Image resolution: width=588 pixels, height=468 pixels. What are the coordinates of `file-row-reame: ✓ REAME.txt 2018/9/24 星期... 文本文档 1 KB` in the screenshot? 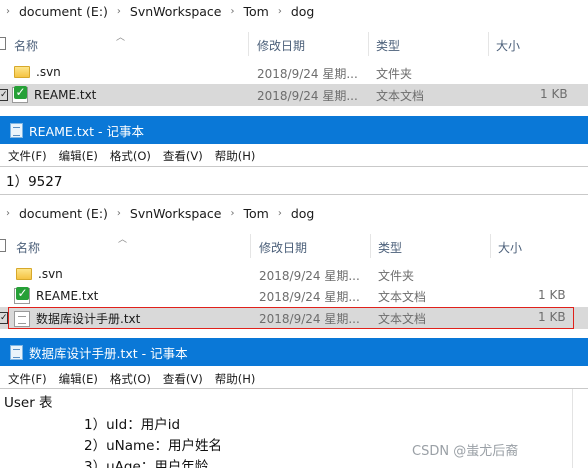 It's located at (294, 95).